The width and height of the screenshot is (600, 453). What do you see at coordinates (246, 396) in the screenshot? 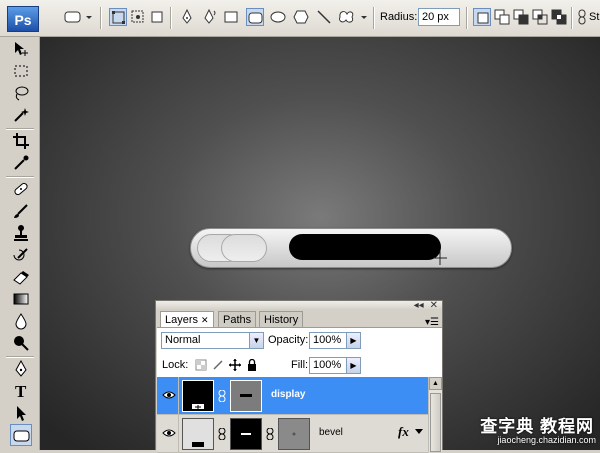
I see `vector-mask-thumbnail` at bounding box center [246, 396].